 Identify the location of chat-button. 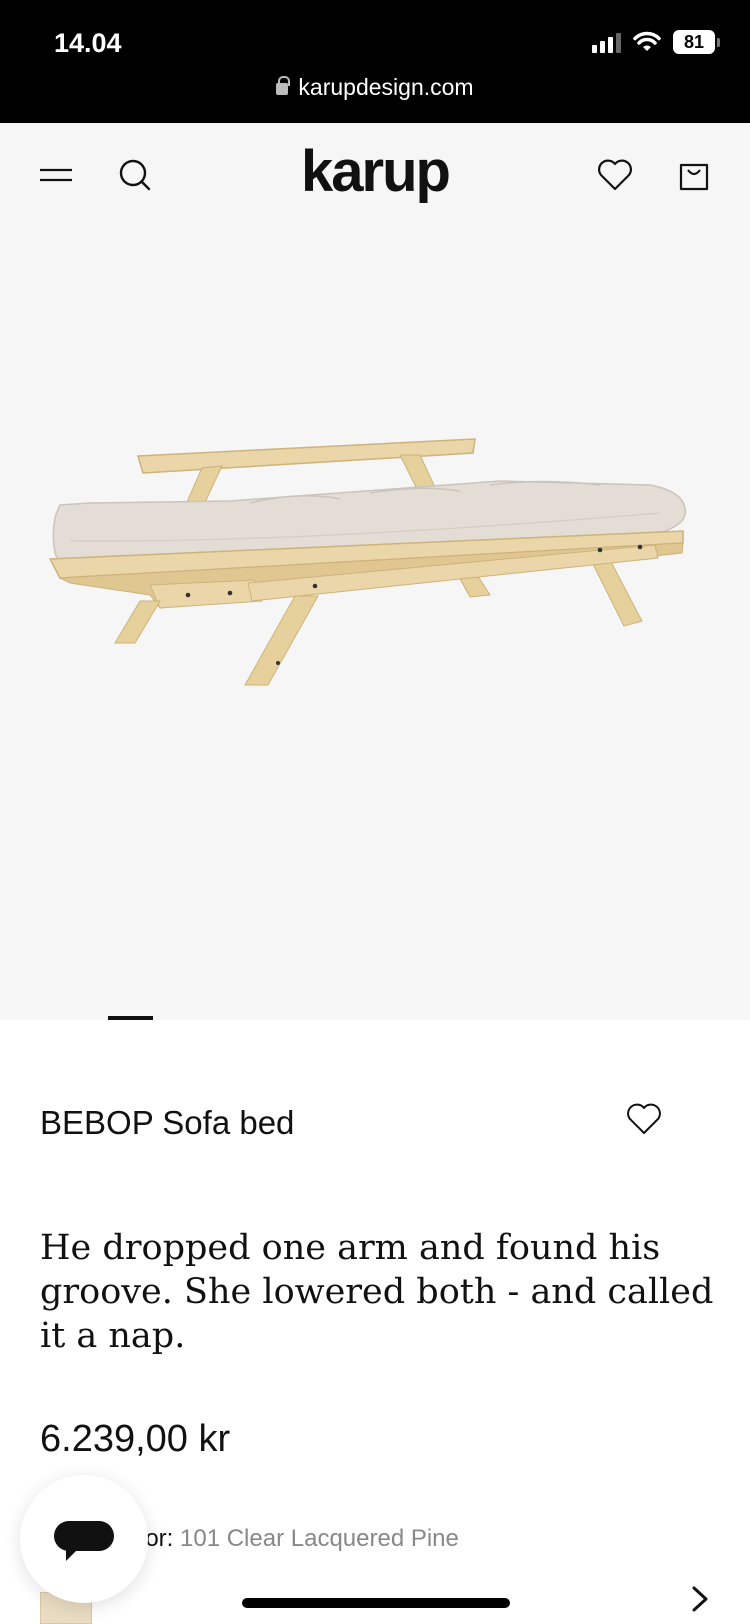
(84, 1539).